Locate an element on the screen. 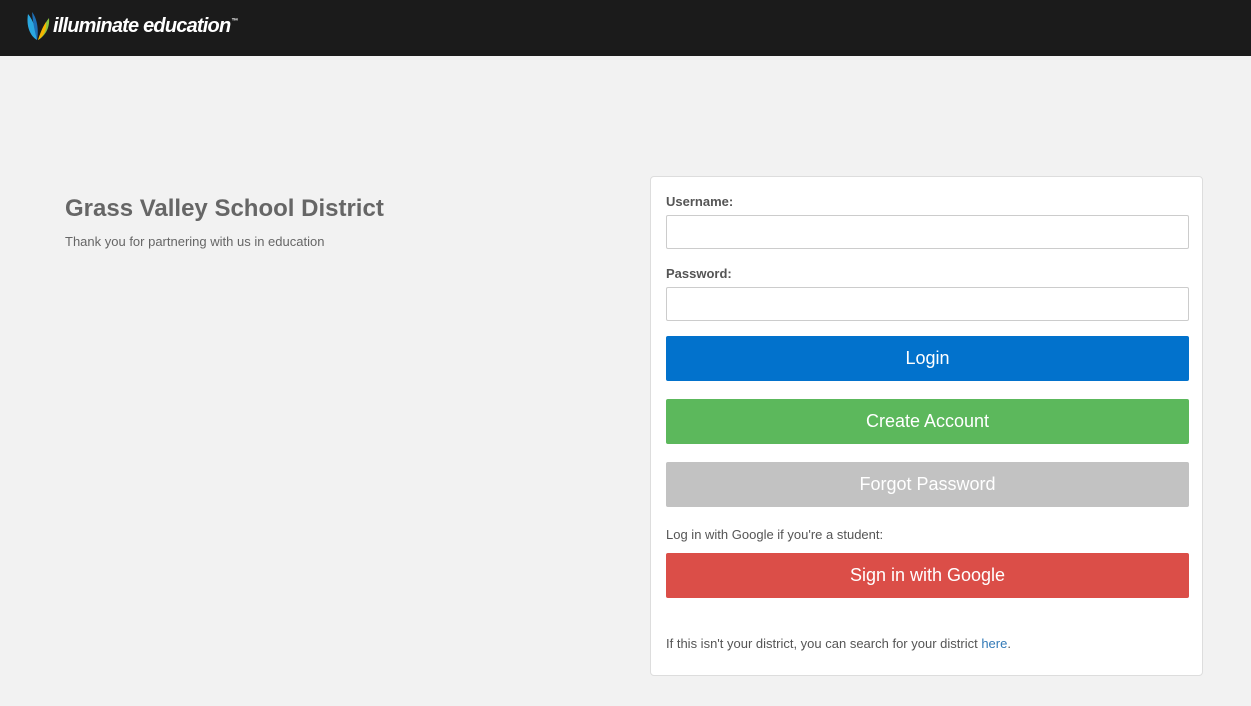 This screenshot has height=706, width=1251. illuminate-logo: illuminate education ™ is located at coordinates (131, 26).